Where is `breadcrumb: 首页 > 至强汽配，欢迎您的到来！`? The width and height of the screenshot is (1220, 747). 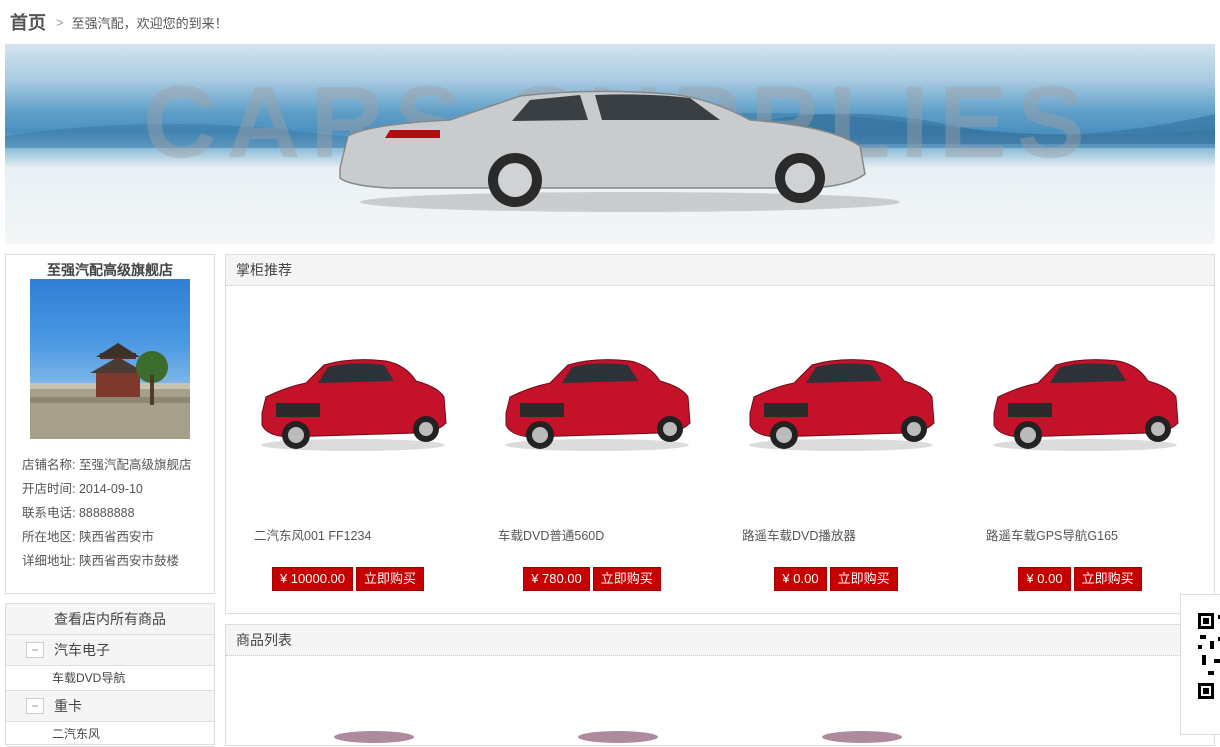 breadcrumb: 首页 > 至强汽配，欢迎您的到来！ is located at coordinates (119, 22).